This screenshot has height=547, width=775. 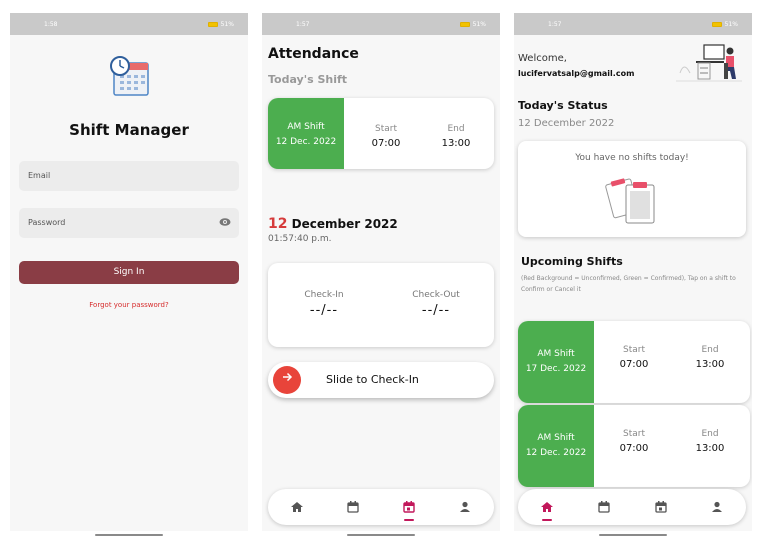 I want to click on checkin-checkout-card: Check-In --/-- Check-Out --/--, so click(x=381, y=305).